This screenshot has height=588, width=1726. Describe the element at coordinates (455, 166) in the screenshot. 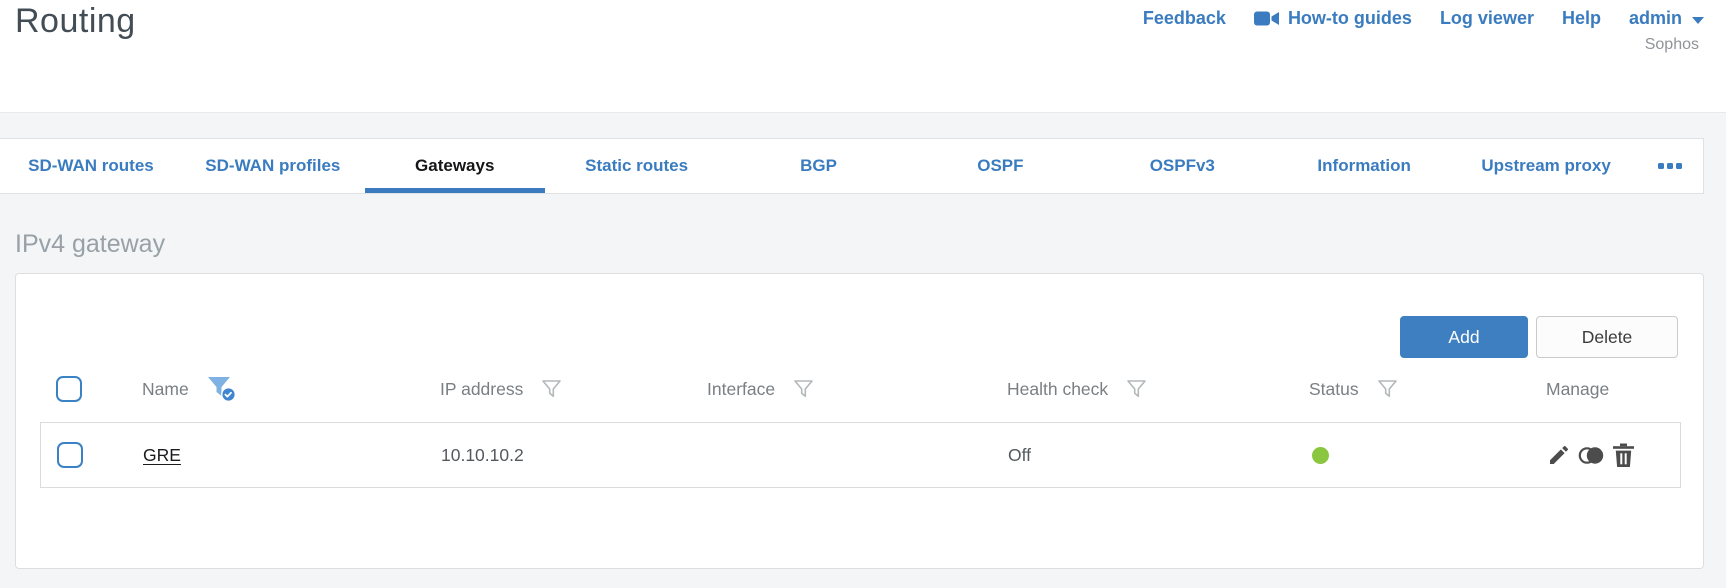

I see `tab-gateways: Gateways` at that location.